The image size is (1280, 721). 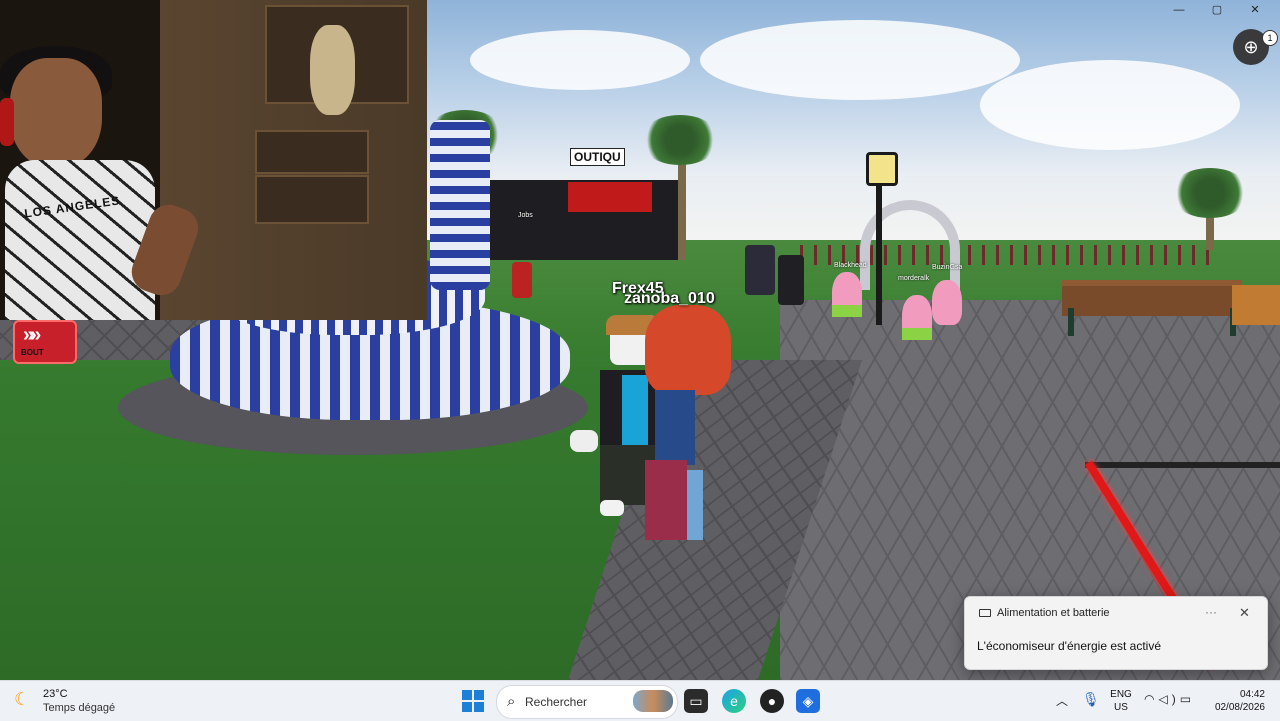 What do you see at coordinates (610, 197) in the screenshot?
I see `shop-sign-board` at bounding box center [610, 197].